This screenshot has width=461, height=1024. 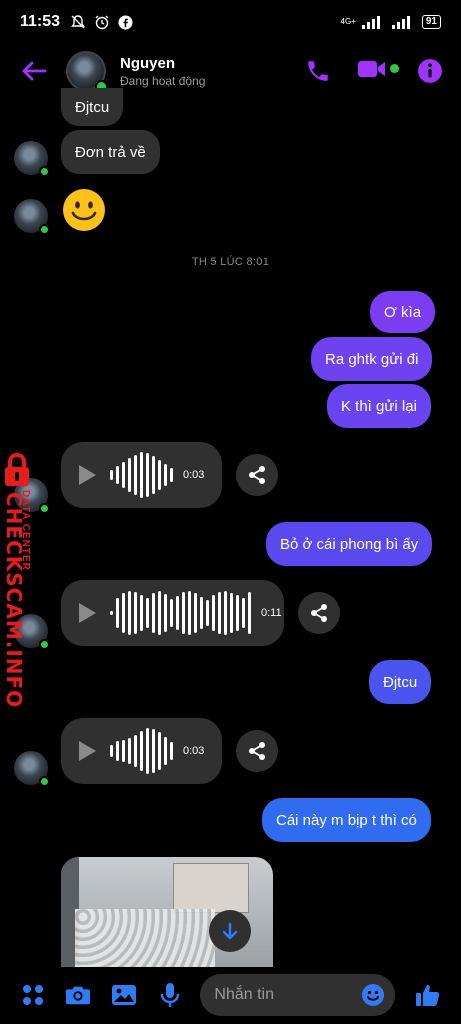 I want to click on back-button, so click(x=34, y=71).